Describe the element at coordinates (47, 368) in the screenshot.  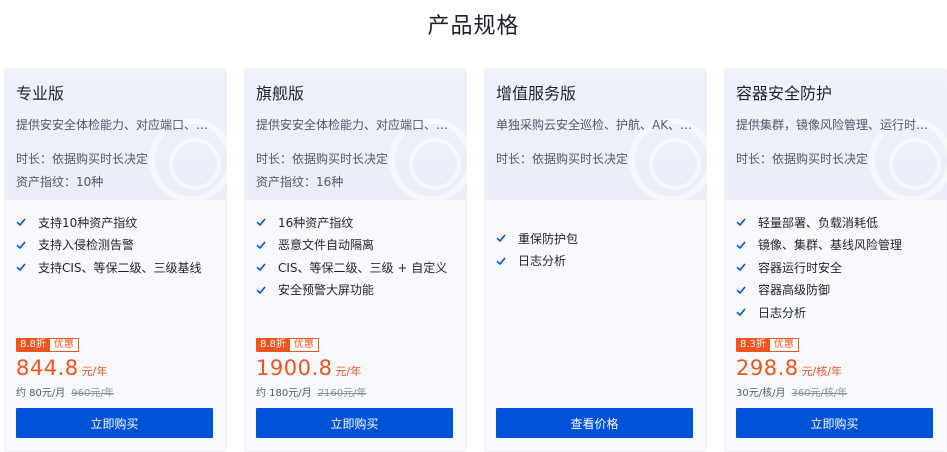
I see `price-value: 844.8` at that location.